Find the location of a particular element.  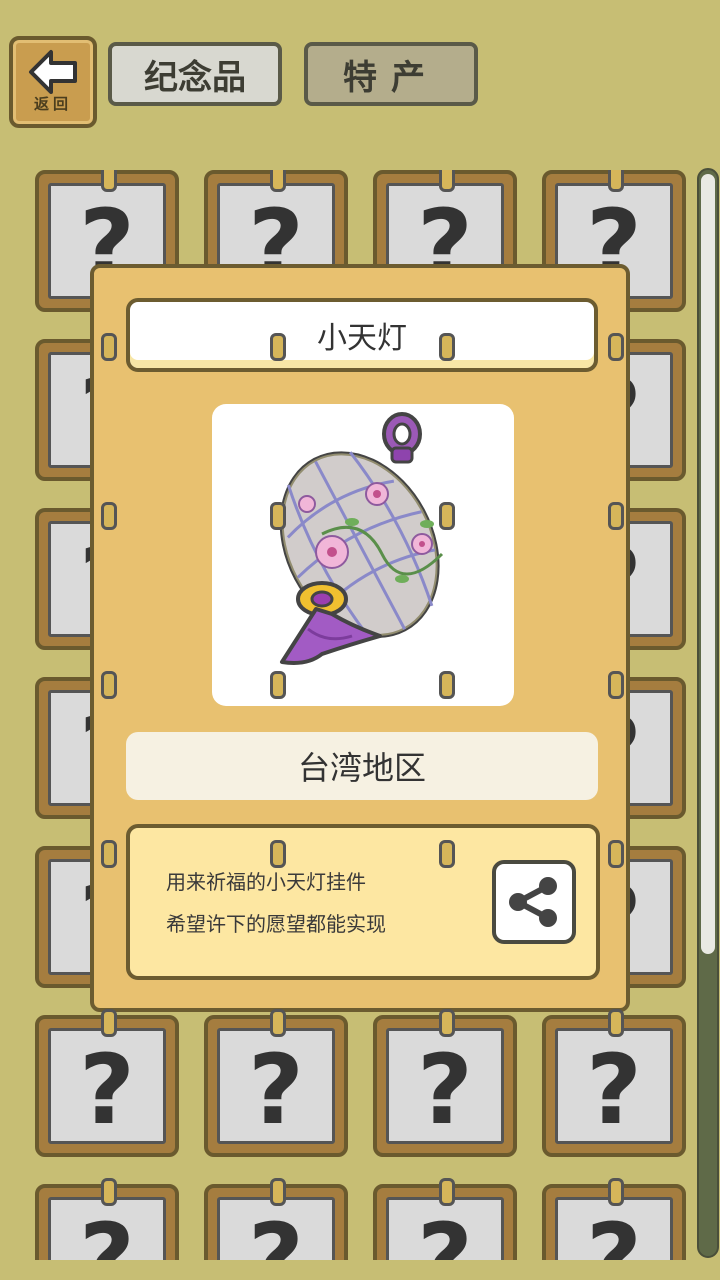

back-arrow-icon is located at coordinates (53, 72).